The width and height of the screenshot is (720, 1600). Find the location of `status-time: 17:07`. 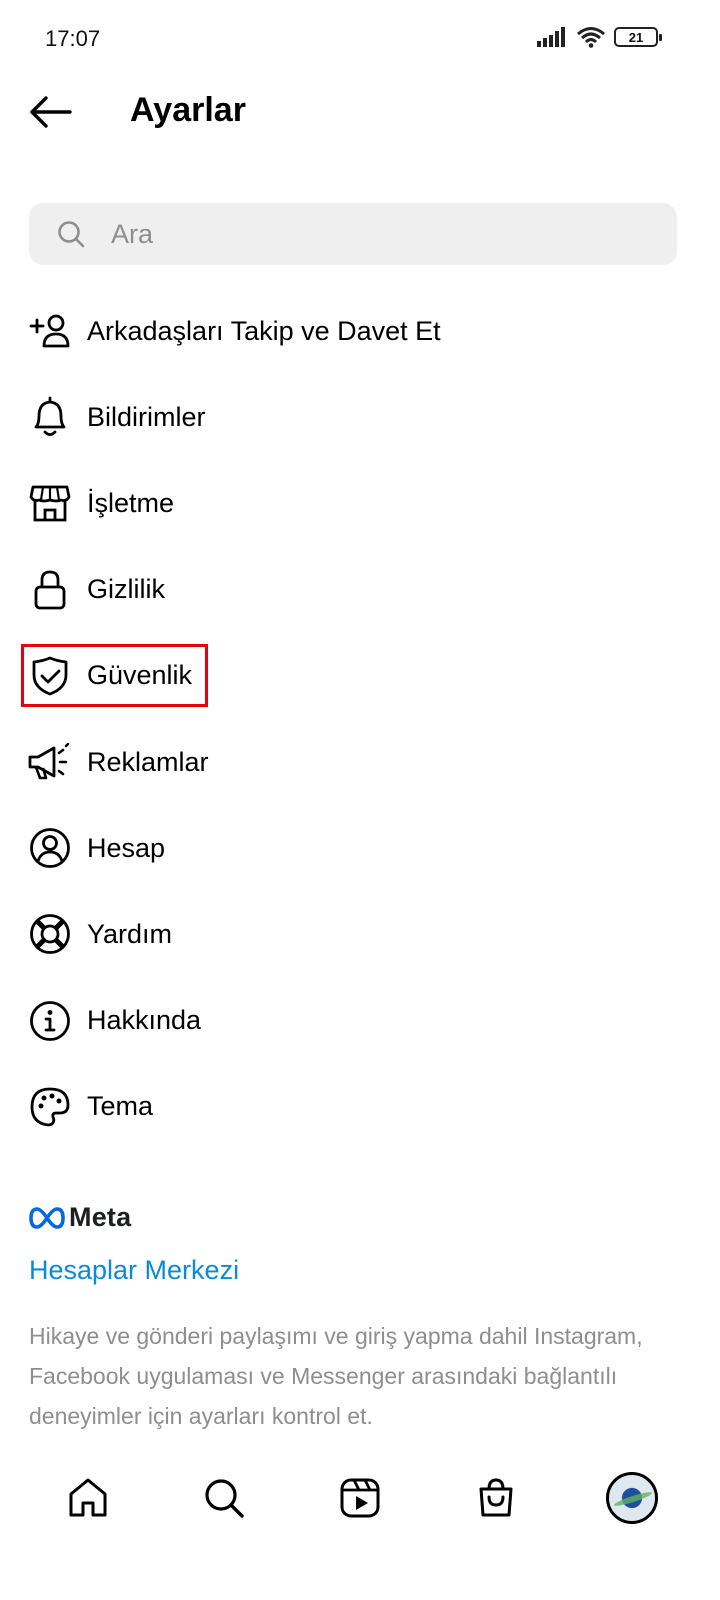

status-time: 17:07 is located at coordinates (73, 38).